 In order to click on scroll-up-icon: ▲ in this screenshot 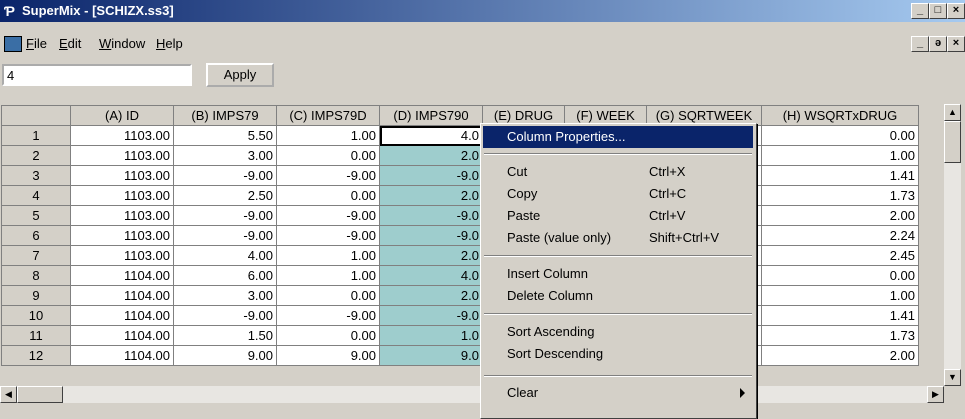, I will do `click(952, 112)`.